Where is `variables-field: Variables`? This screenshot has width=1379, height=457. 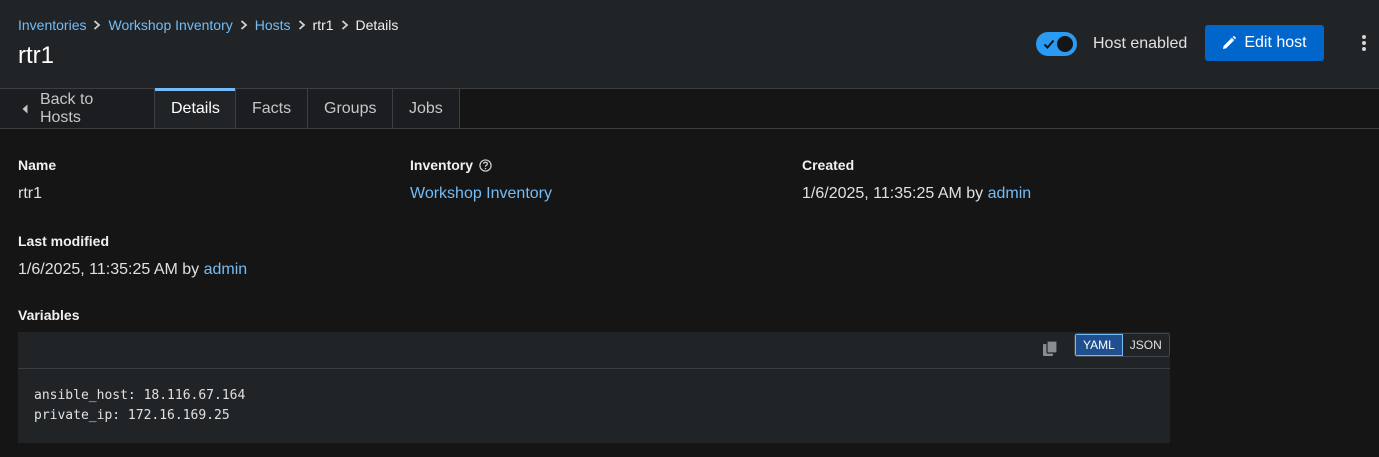 variables-field: Variables is located at coordinates (49, 315).